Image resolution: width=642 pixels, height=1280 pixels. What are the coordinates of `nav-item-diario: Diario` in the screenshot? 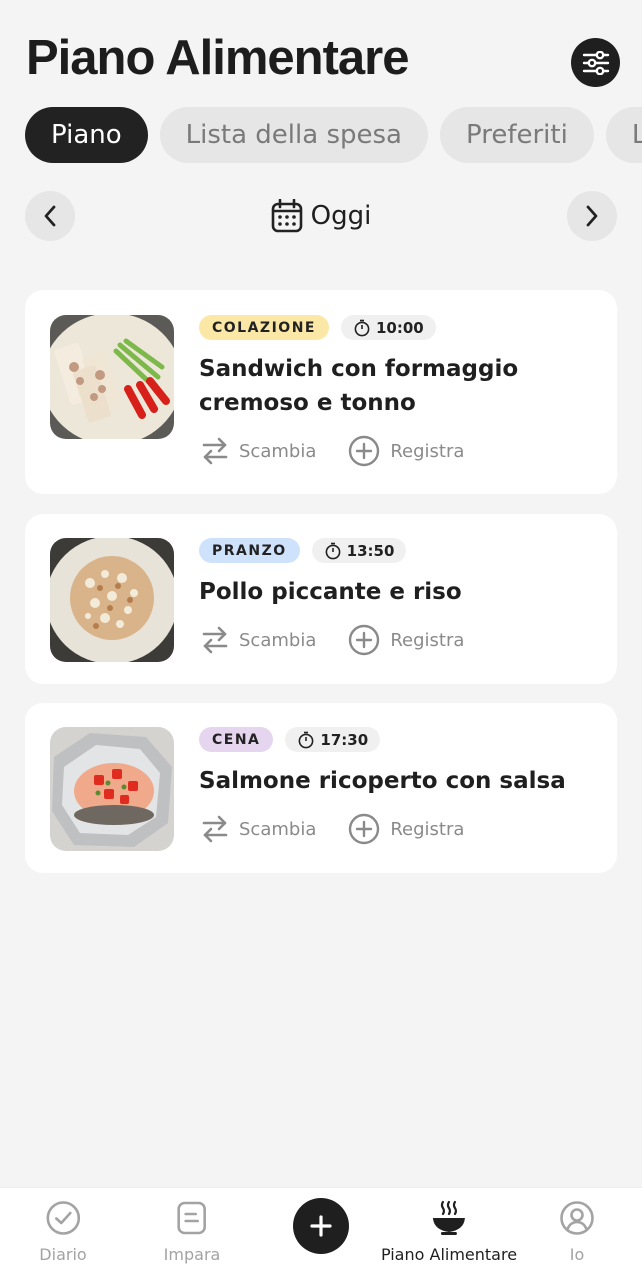 It's located at (63, 1231).